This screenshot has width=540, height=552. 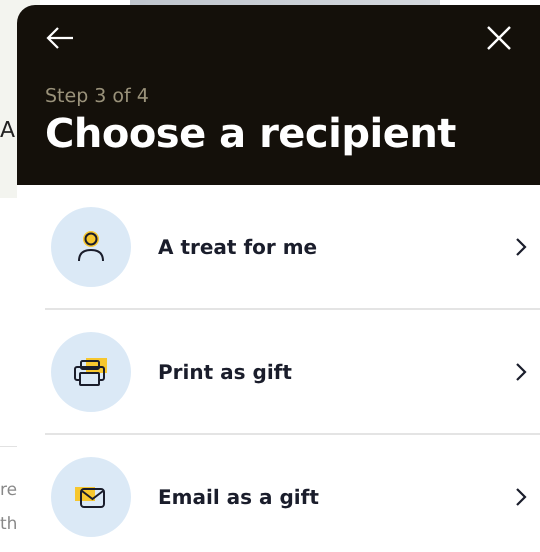 What do you see at coordinates (251, 134) in the screenshot?
I see `sheet-title: Choose a recipient` at bounding box center [251, 134].